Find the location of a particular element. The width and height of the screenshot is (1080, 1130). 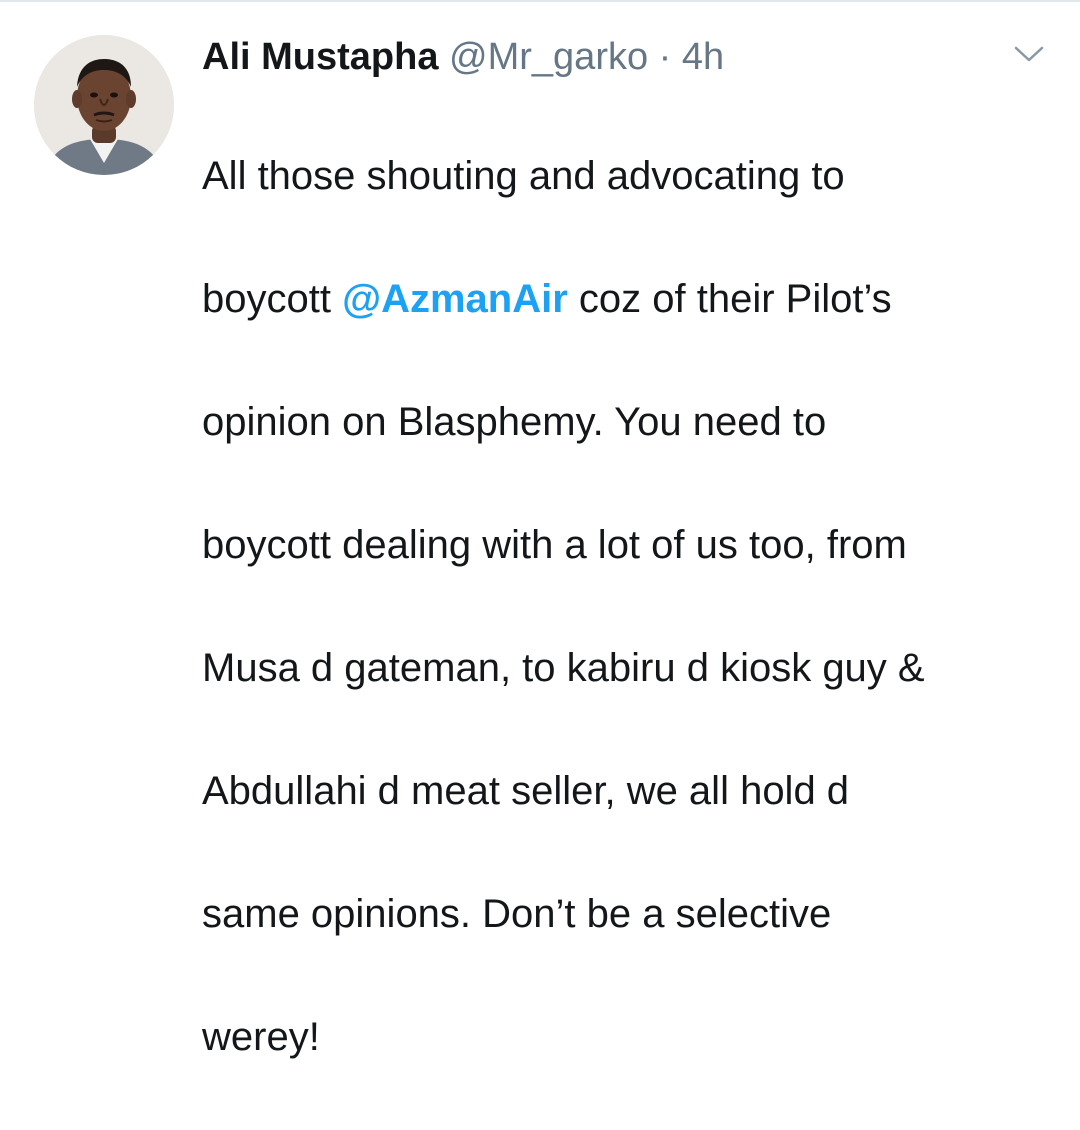

tweet-header: Ali Mustapha @Mr_garko · 4h is located at coordinates (463, 57).